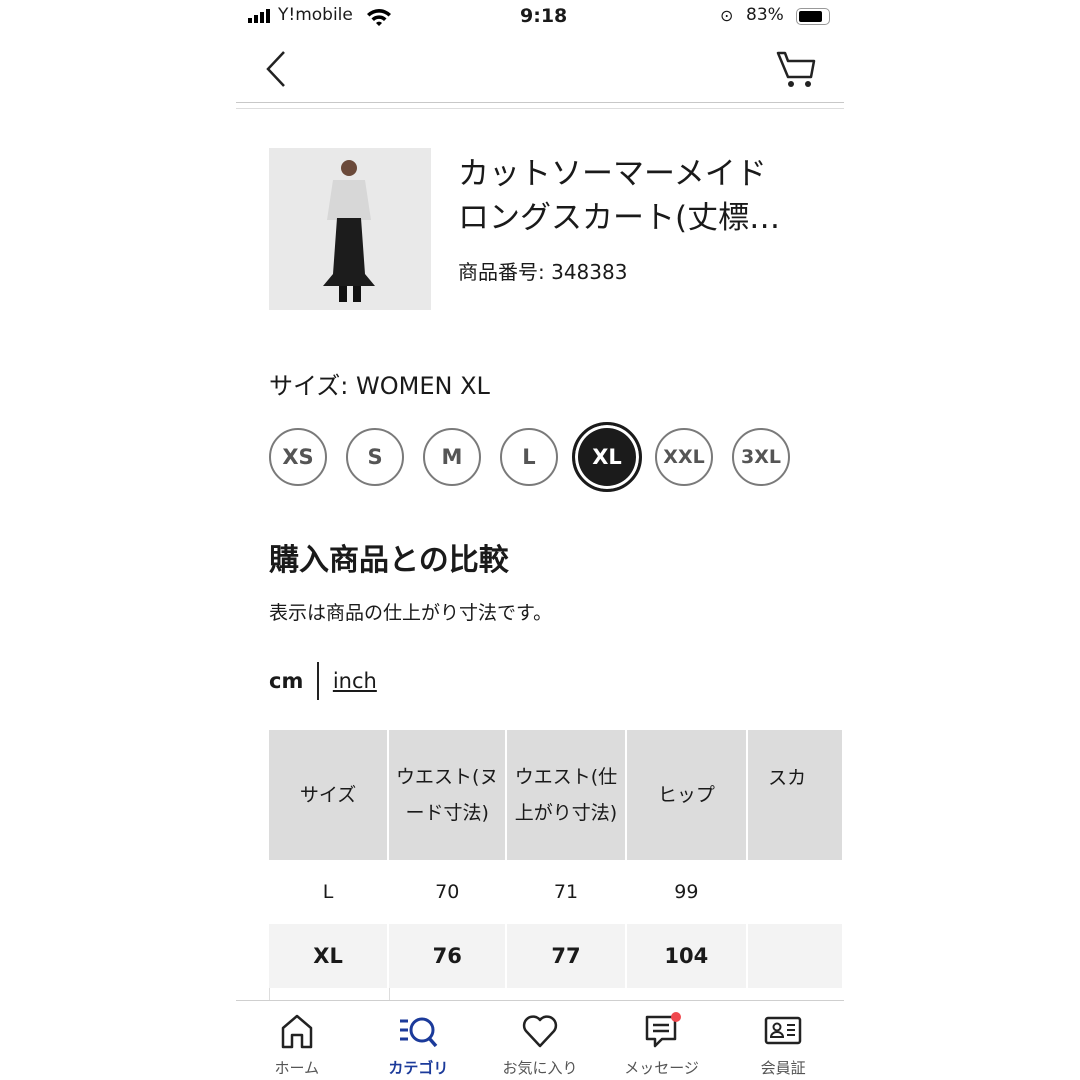 This screenshot has width=1080, height=1080. Describe the element at coordinates (686, 892) in the screenshot. I see `table-cell: 99` at that location.